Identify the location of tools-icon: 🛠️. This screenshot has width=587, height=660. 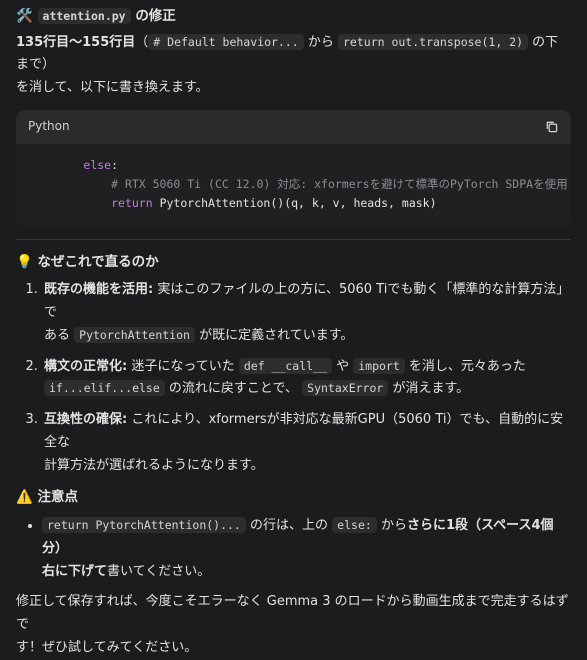
(24, 16).